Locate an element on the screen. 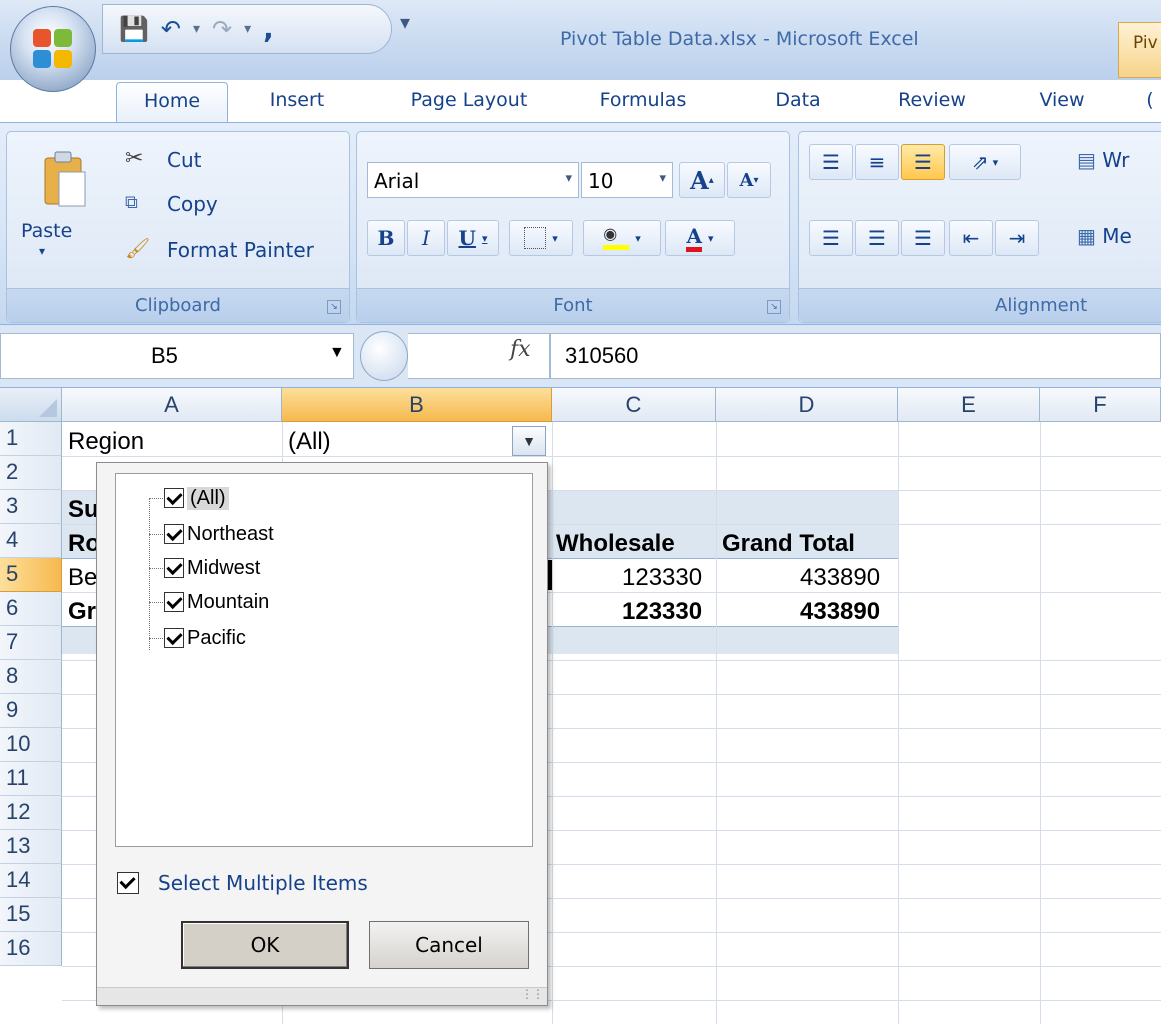  cell-a6: Gr is located at coordinates (82, 612).